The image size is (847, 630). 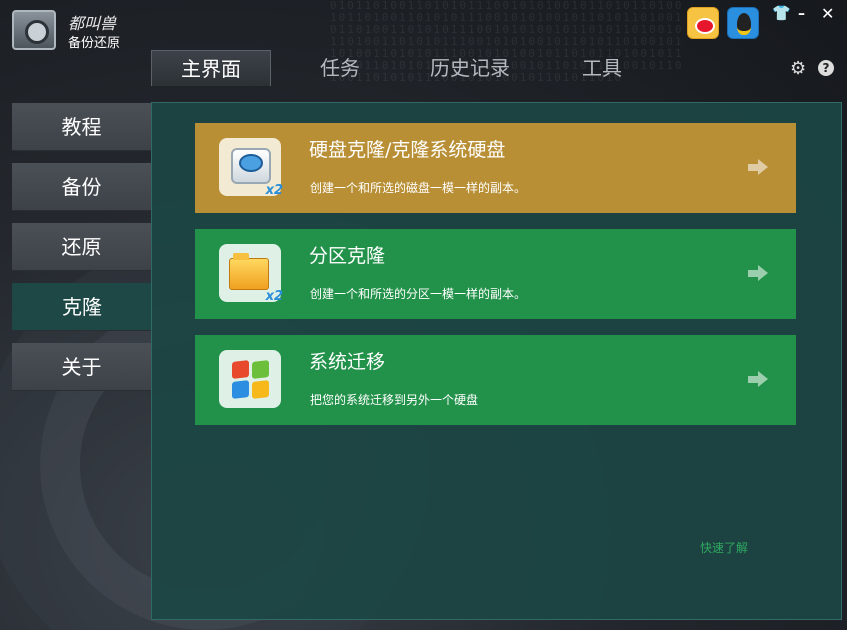 What do you see at coordinates (340, 68) in the screenshot?
I see `tab-tasks: 任务` at bounding box center [340, 68].